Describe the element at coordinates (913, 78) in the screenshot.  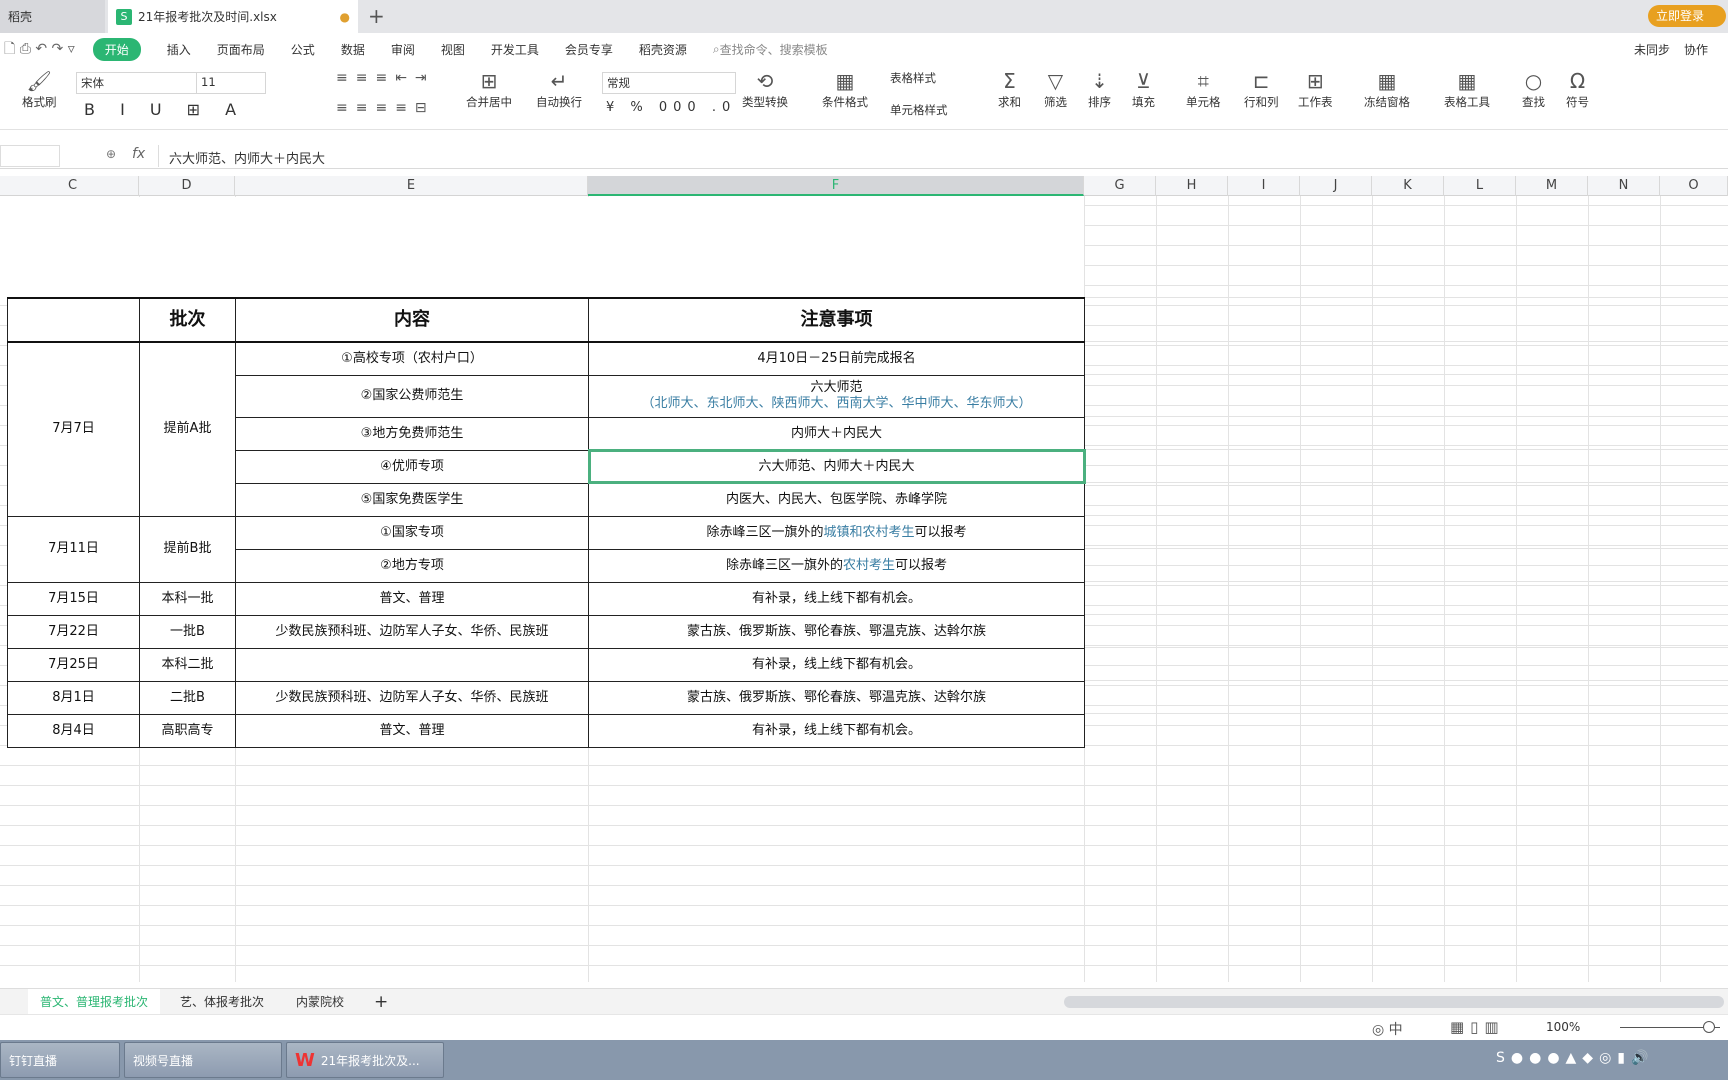
I see `table-style-button: 表格样式` at that location.